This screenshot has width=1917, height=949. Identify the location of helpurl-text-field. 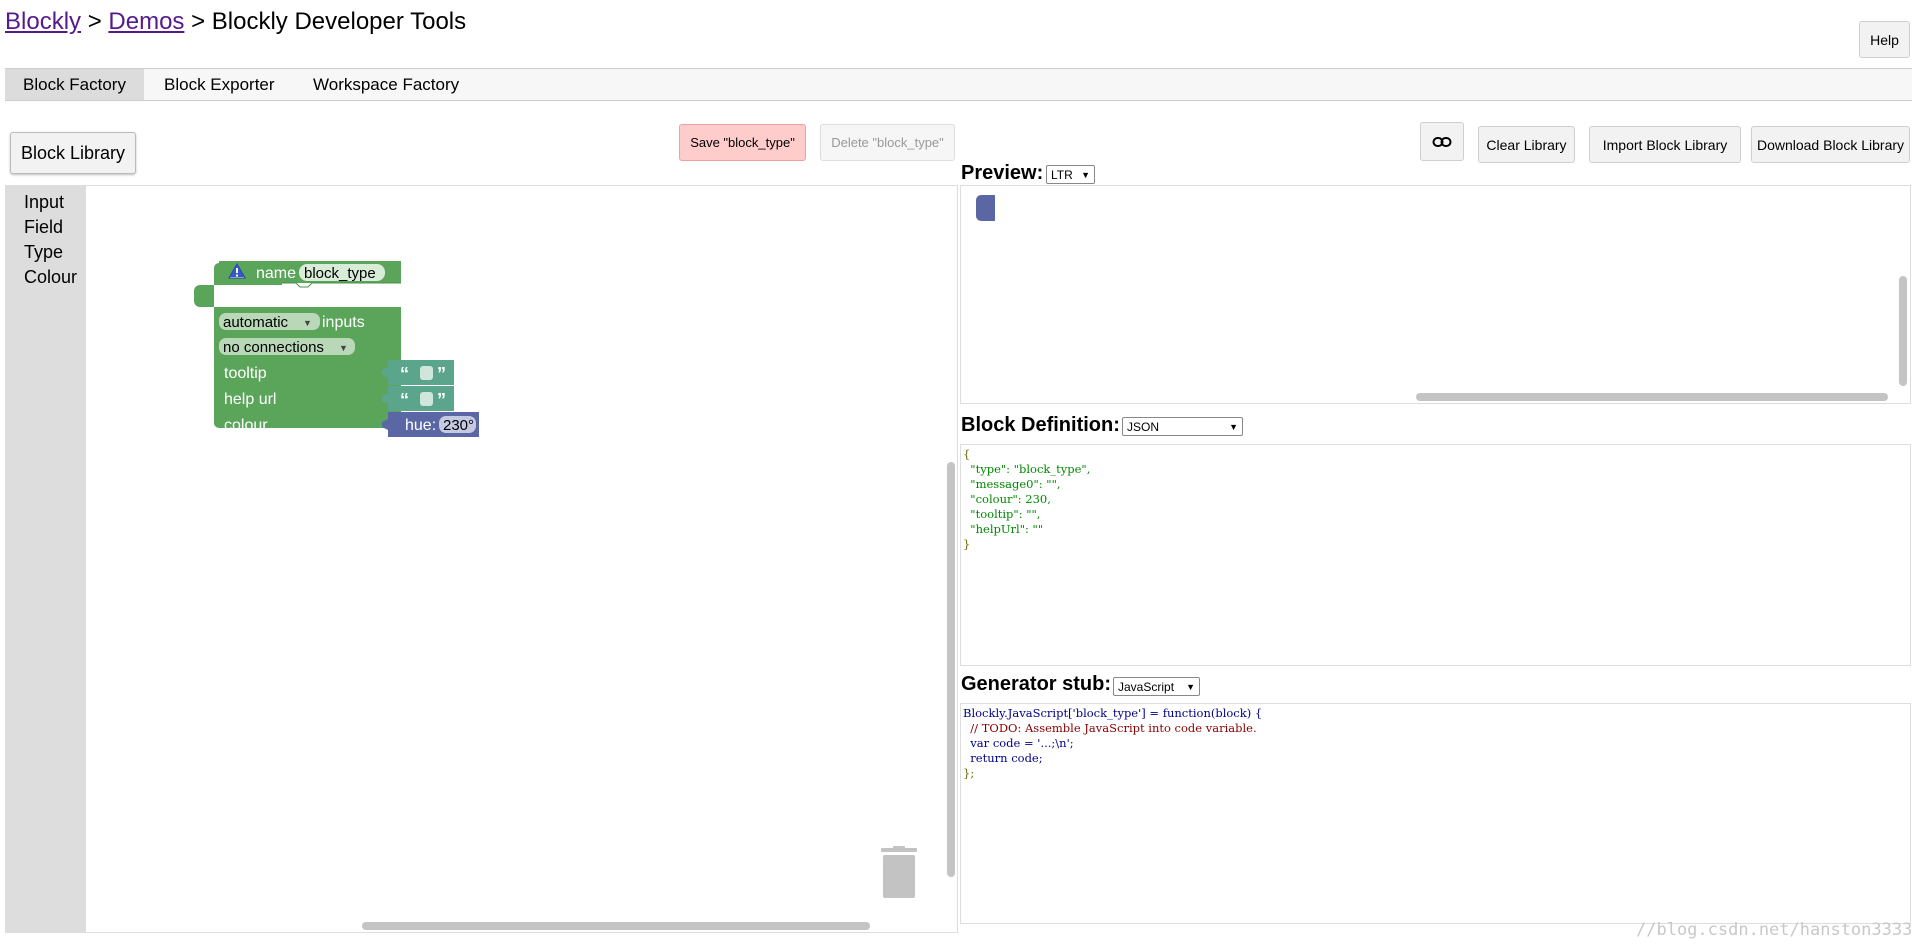
(426, 399).